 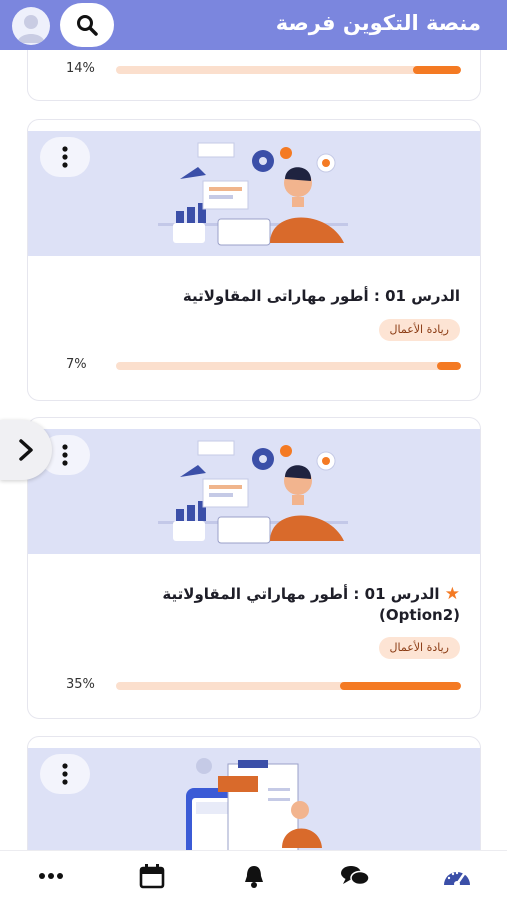 I want to click on dashboard-gauge-icon, so click(x=457, y=879).